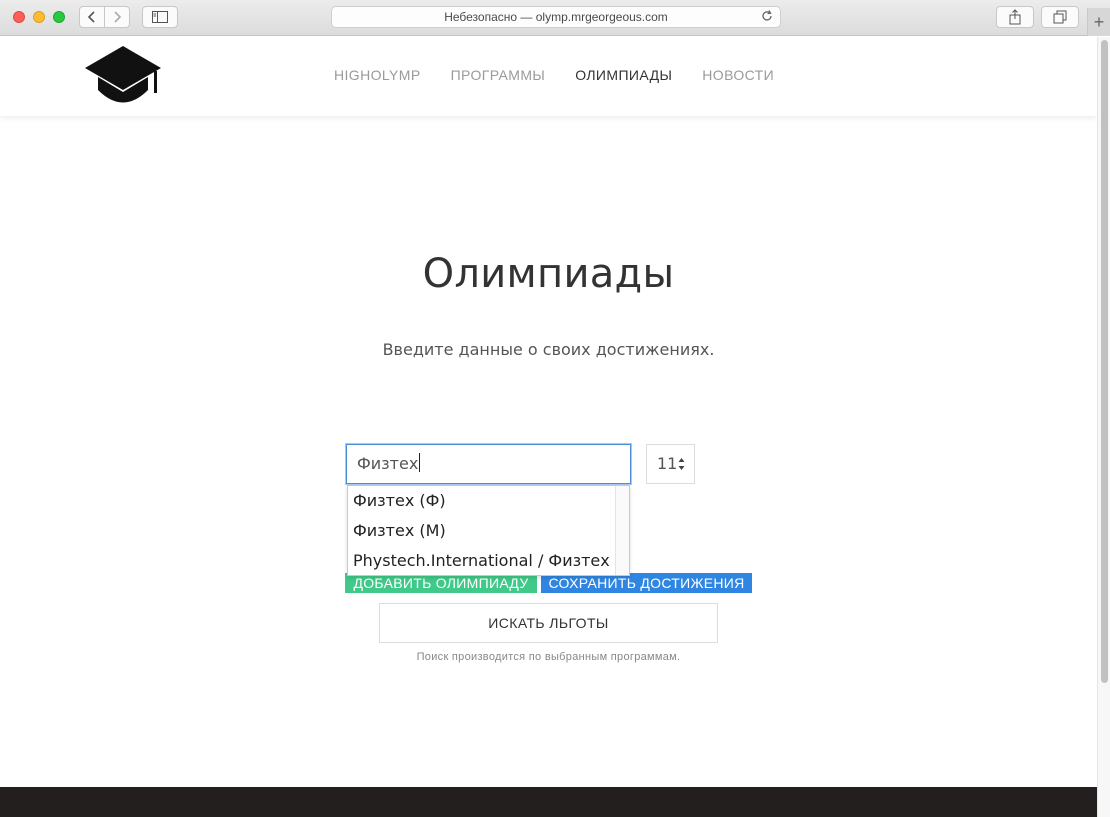 Image resolution: width=1110 pixels, height=817 pixels. I want to click on close-window-button, so click(19, 17).